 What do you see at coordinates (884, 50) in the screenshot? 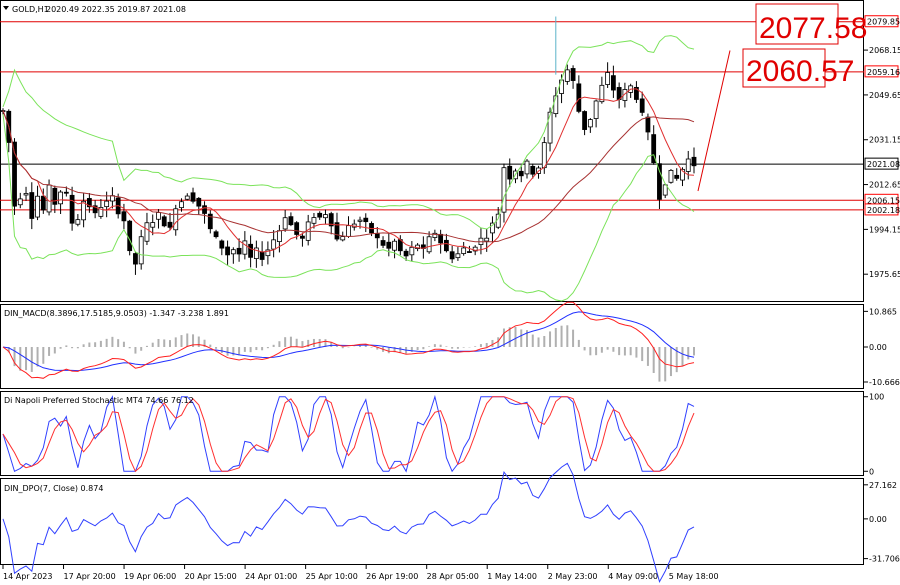
I see `price-tick-label: 2068.15` at bounding box center [884, 50].